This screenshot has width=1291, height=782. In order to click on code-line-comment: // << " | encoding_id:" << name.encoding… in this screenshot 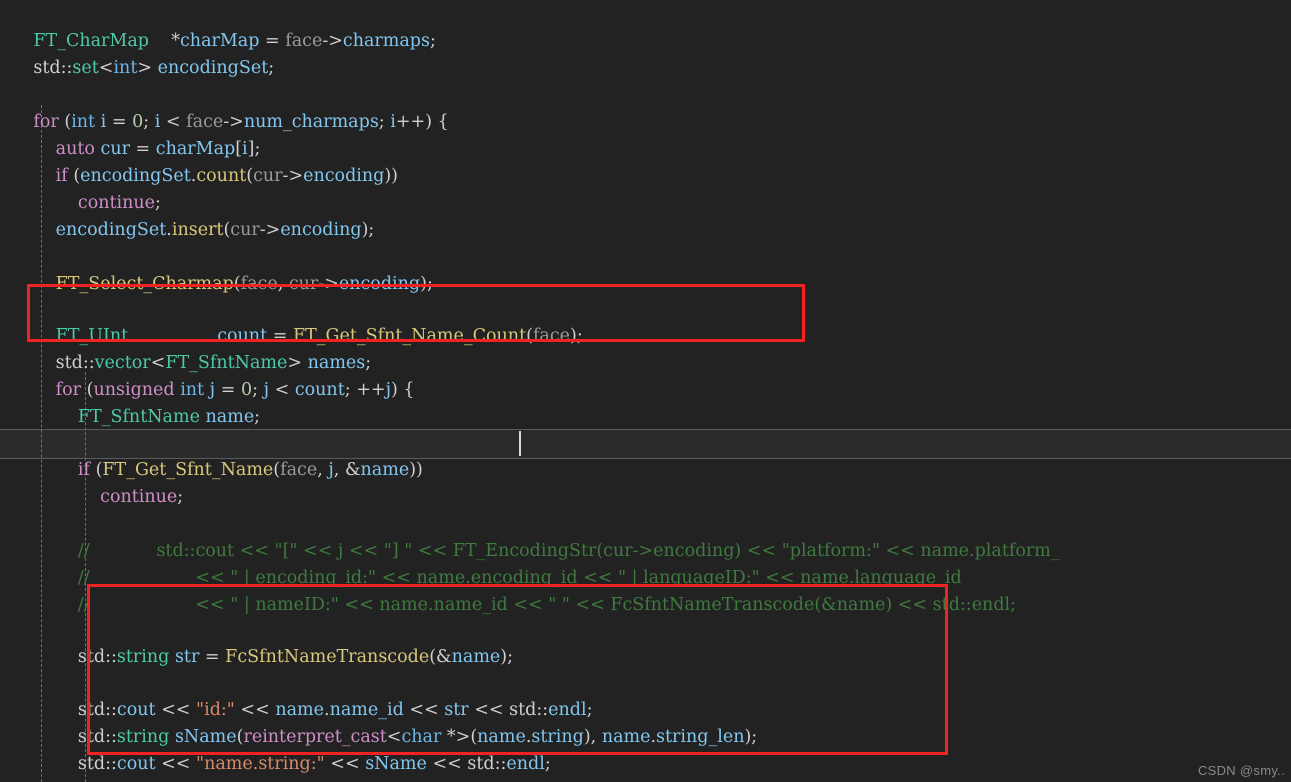, I will do `click(645, 563)`.